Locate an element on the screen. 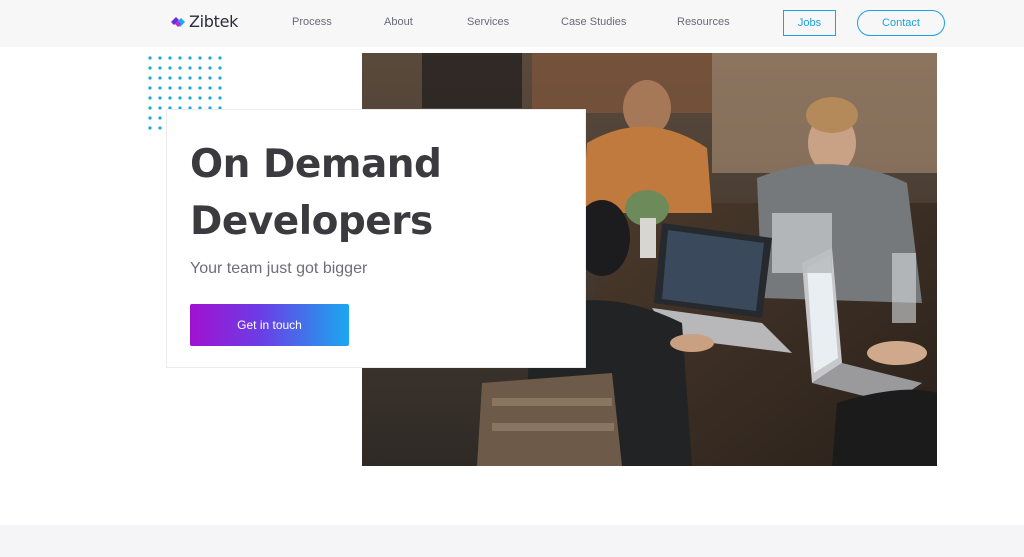  jobs-button: Jobs is located at coordinates (809, 23).